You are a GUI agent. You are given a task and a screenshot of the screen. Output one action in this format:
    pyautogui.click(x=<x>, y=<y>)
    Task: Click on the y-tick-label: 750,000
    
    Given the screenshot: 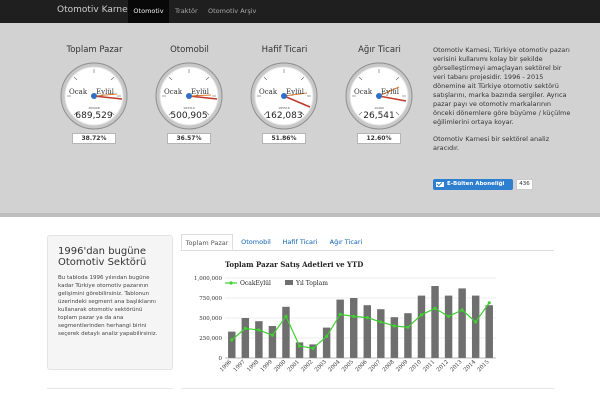 What is the action you would take?
    pyautogui.click(x=210, y=299)
    